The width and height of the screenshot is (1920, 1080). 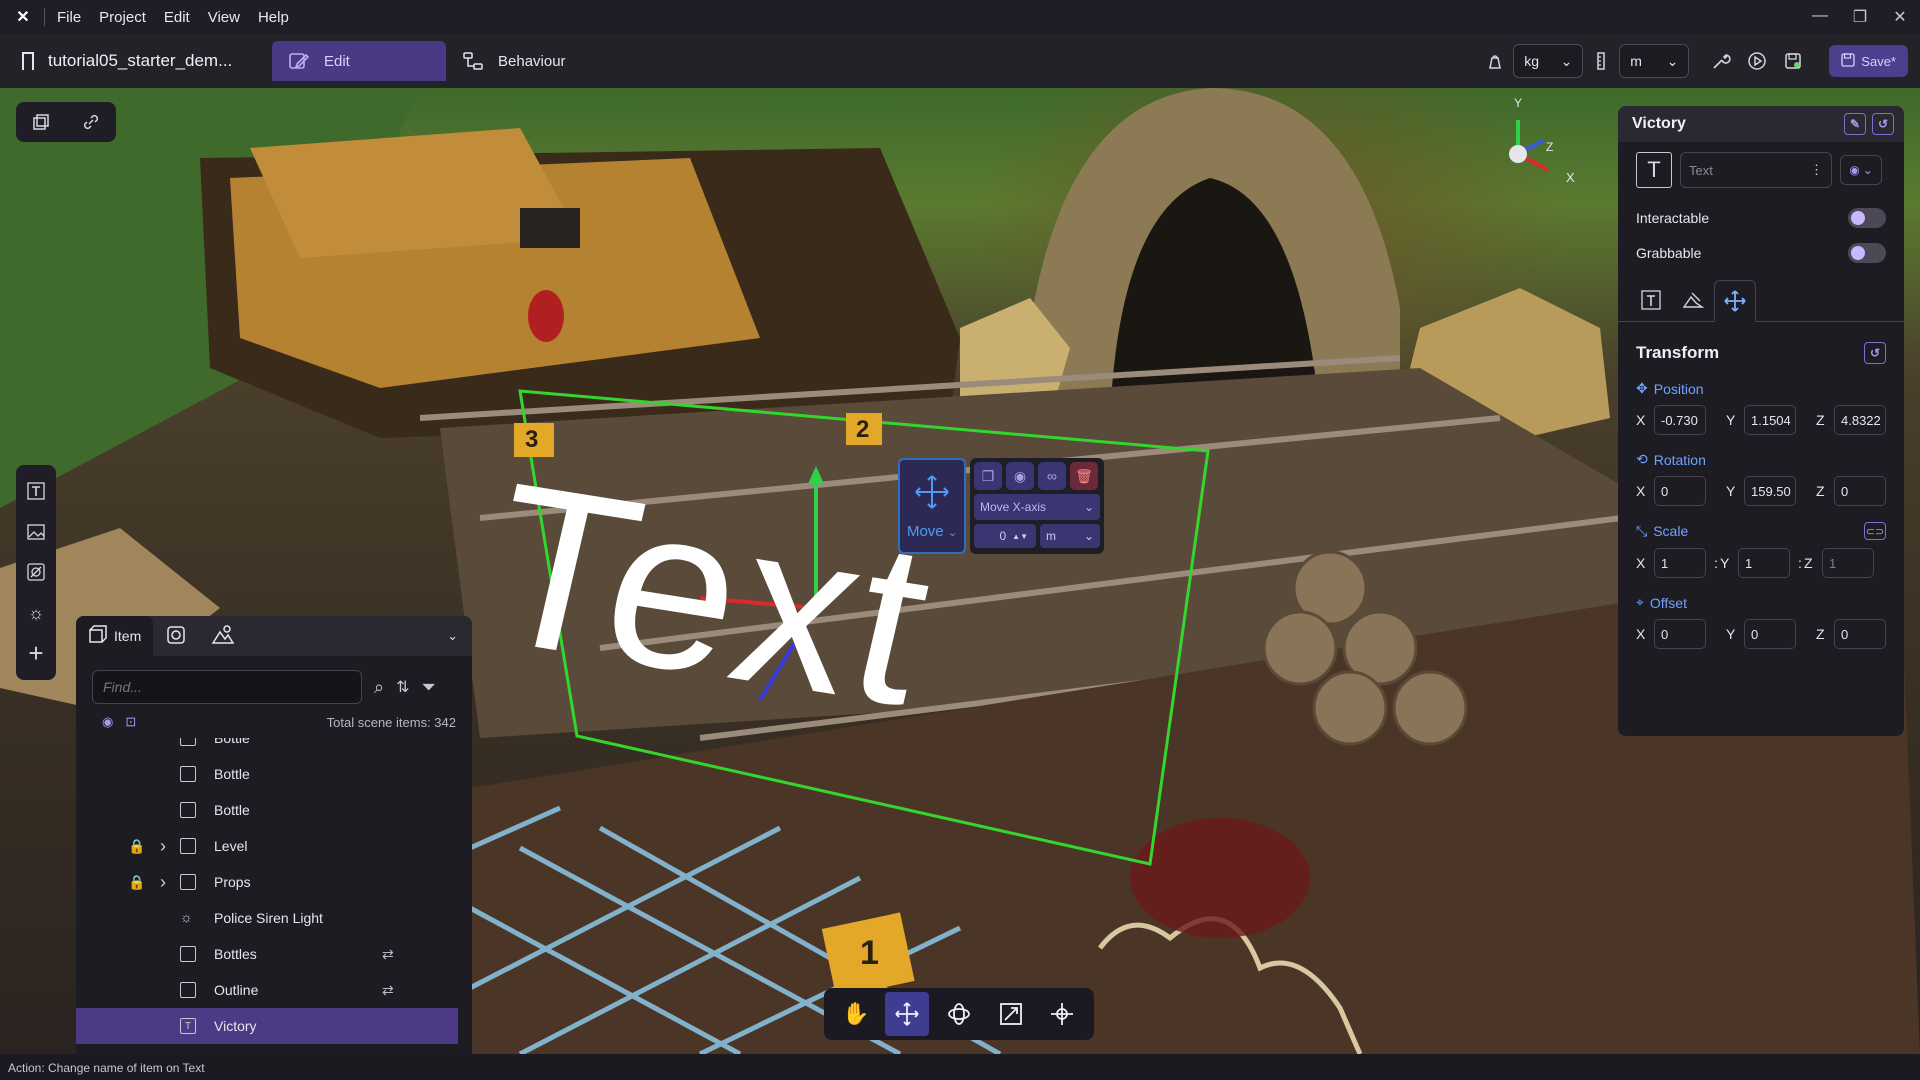 What do you see at coordinates (69, 17) in the screenshot?
I see `menu-file: File` at bounding box center [69, 17].